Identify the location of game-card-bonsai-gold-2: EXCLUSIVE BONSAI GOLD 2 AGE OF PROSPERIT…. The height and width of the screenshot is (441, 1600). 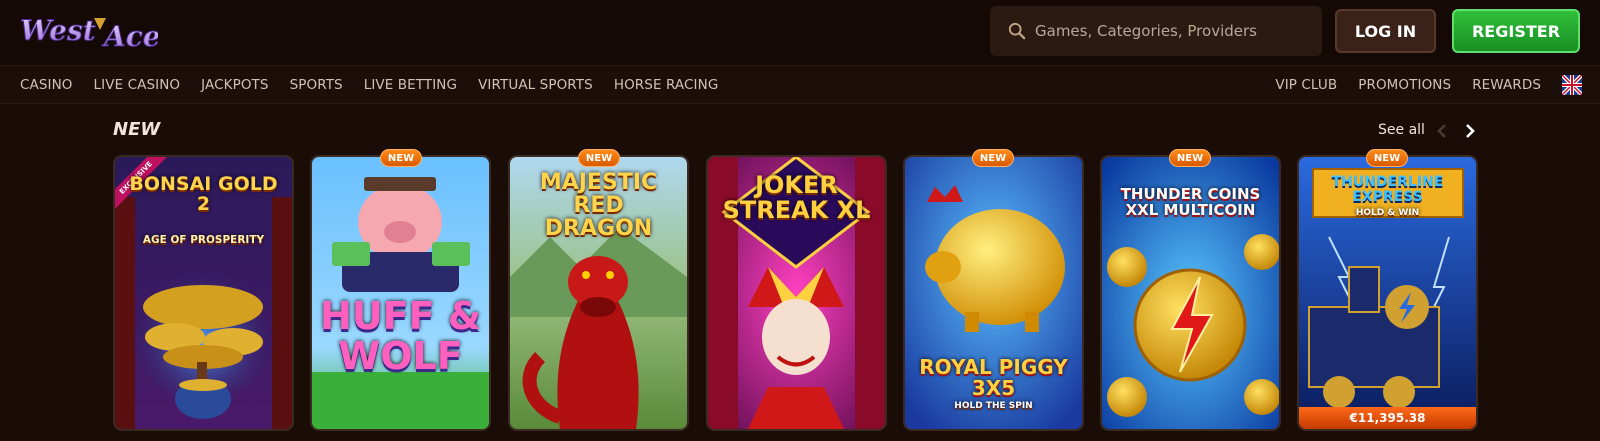
(203, 293).